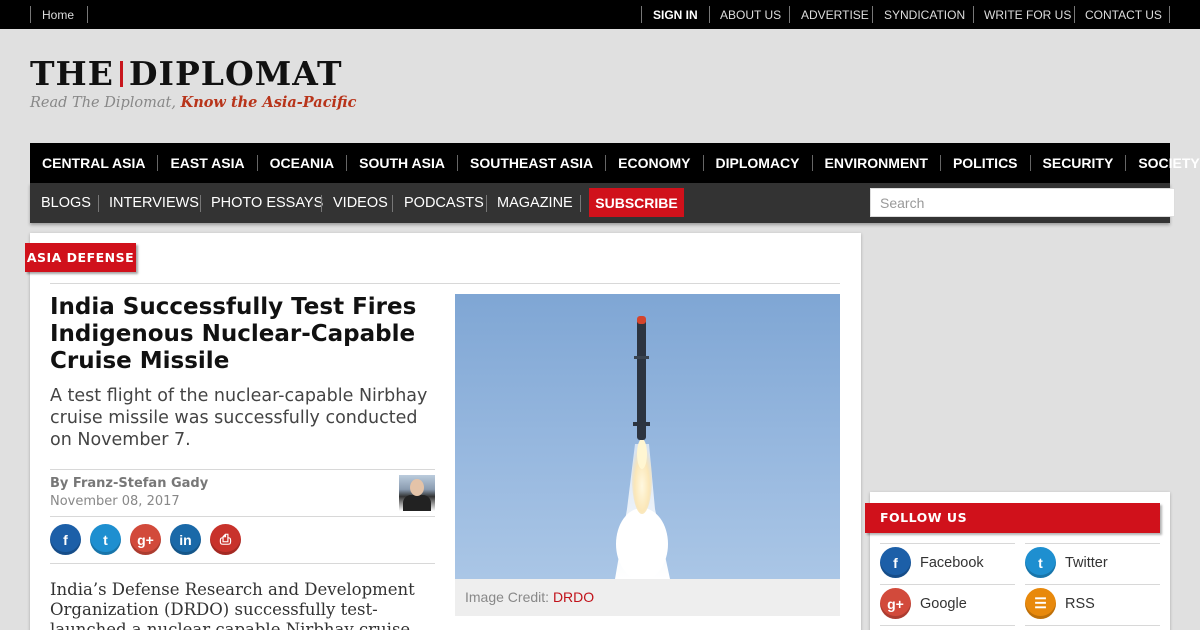 The image size is (1200, 630). Describe the element at coordinates (636, 202) in the screenshot. I see `subscribe-button: SUBSCRIBE` at that location.